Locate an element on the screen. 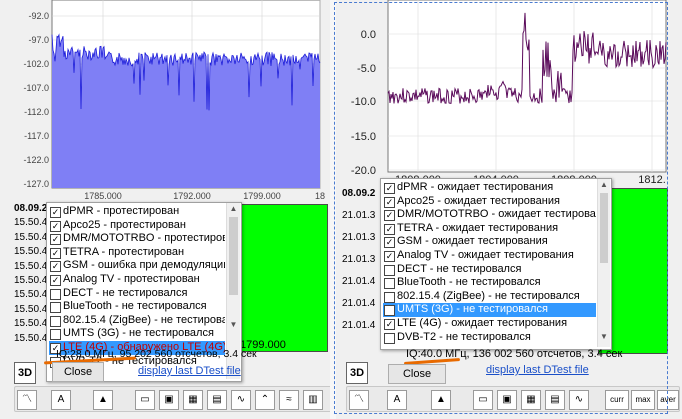  y-tick-label: -127.0 is located at coordinates (36, 184).